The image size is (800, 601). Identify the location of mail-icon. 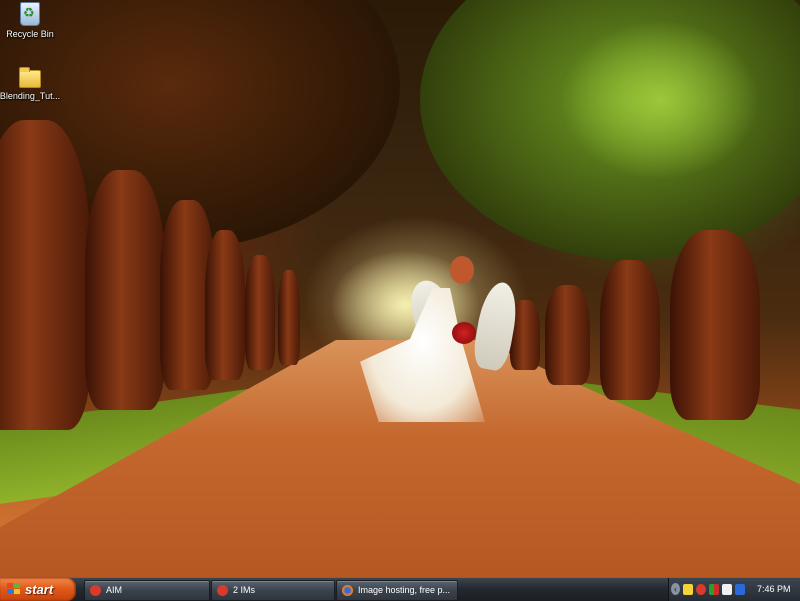
(727, 589).